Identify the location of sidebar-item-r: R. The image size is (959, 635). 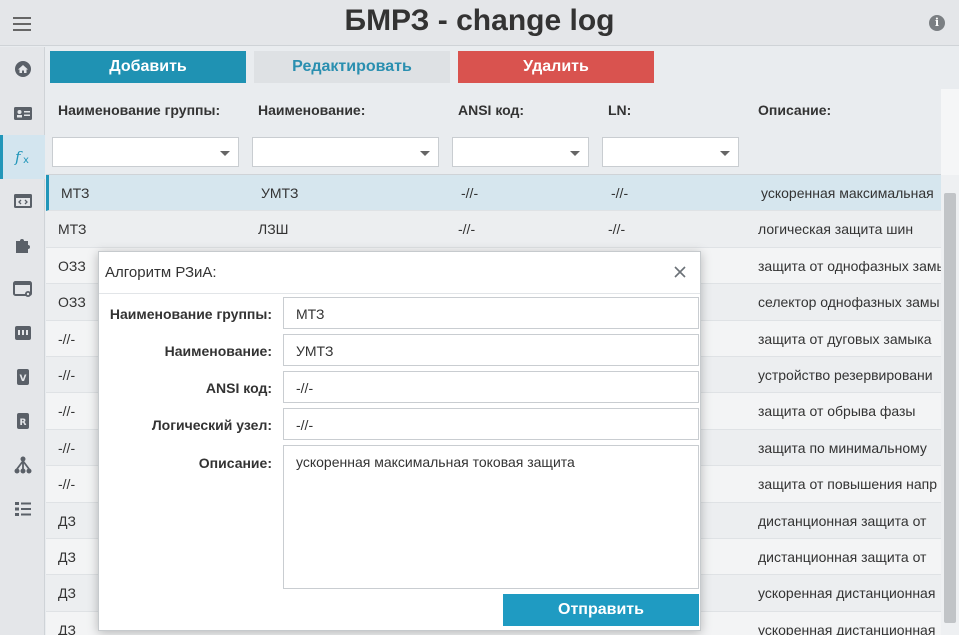
(22, 421).